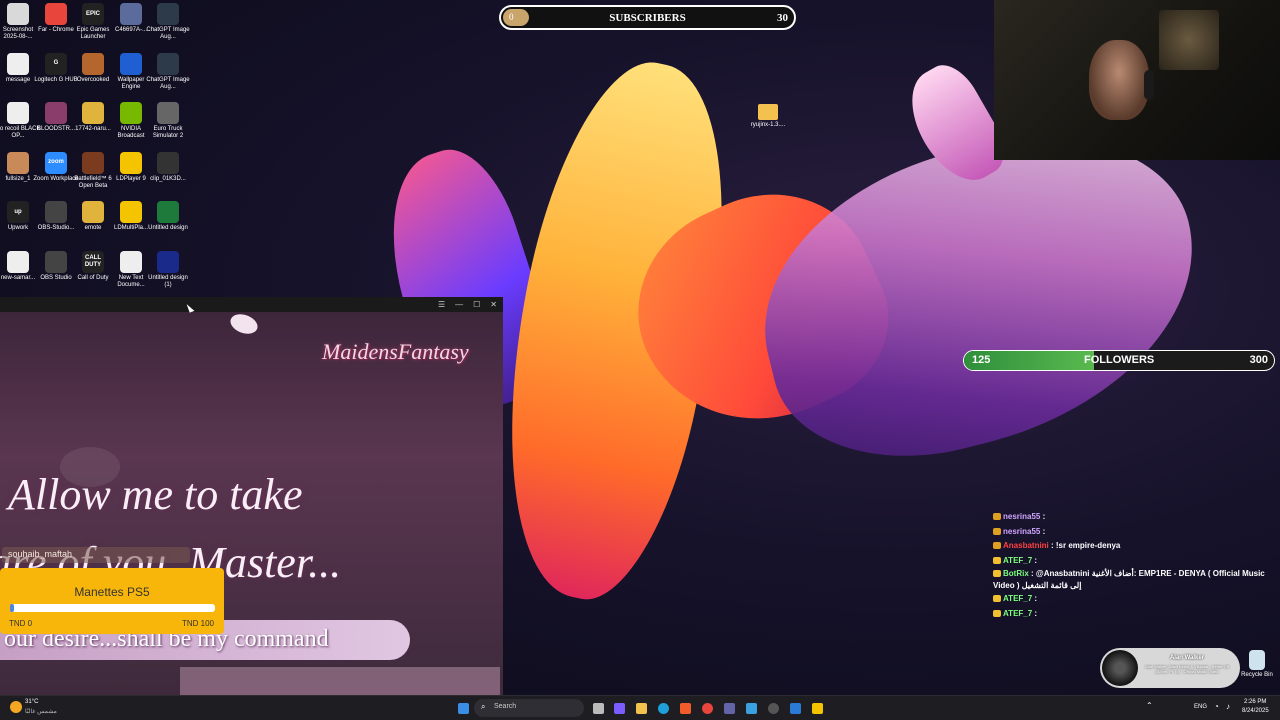  Describe the element at coordinates (93, 14) in the screenshot. I see `app-icon: EPIC` at that location.